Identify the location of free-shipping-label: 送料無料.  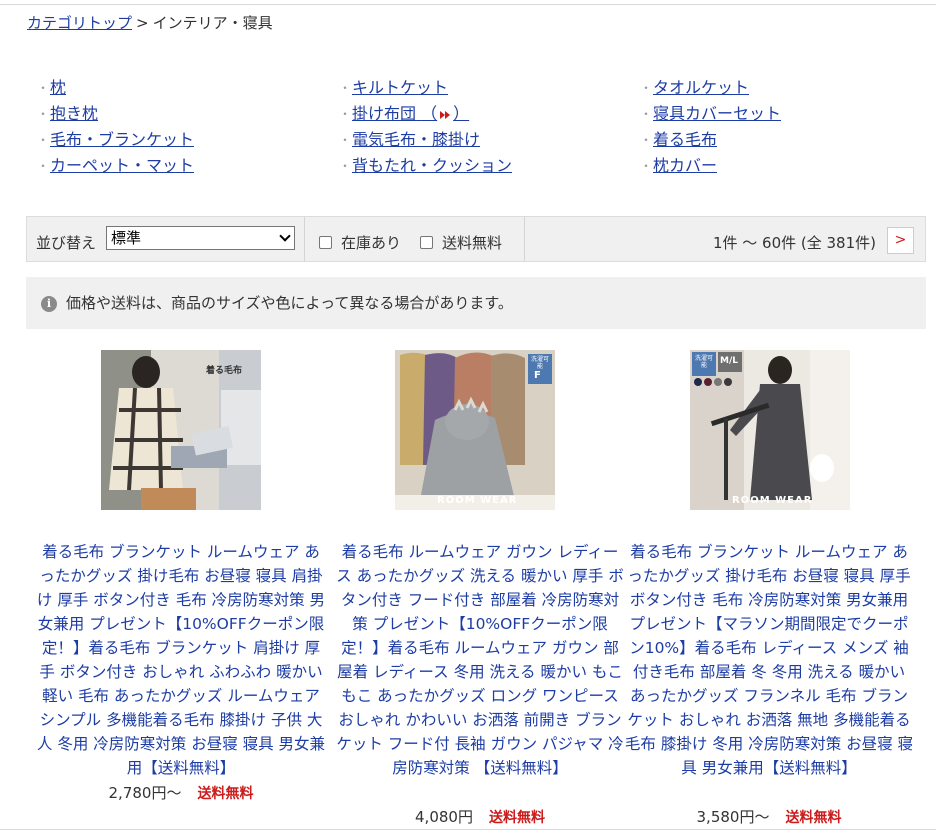
(472, 243).